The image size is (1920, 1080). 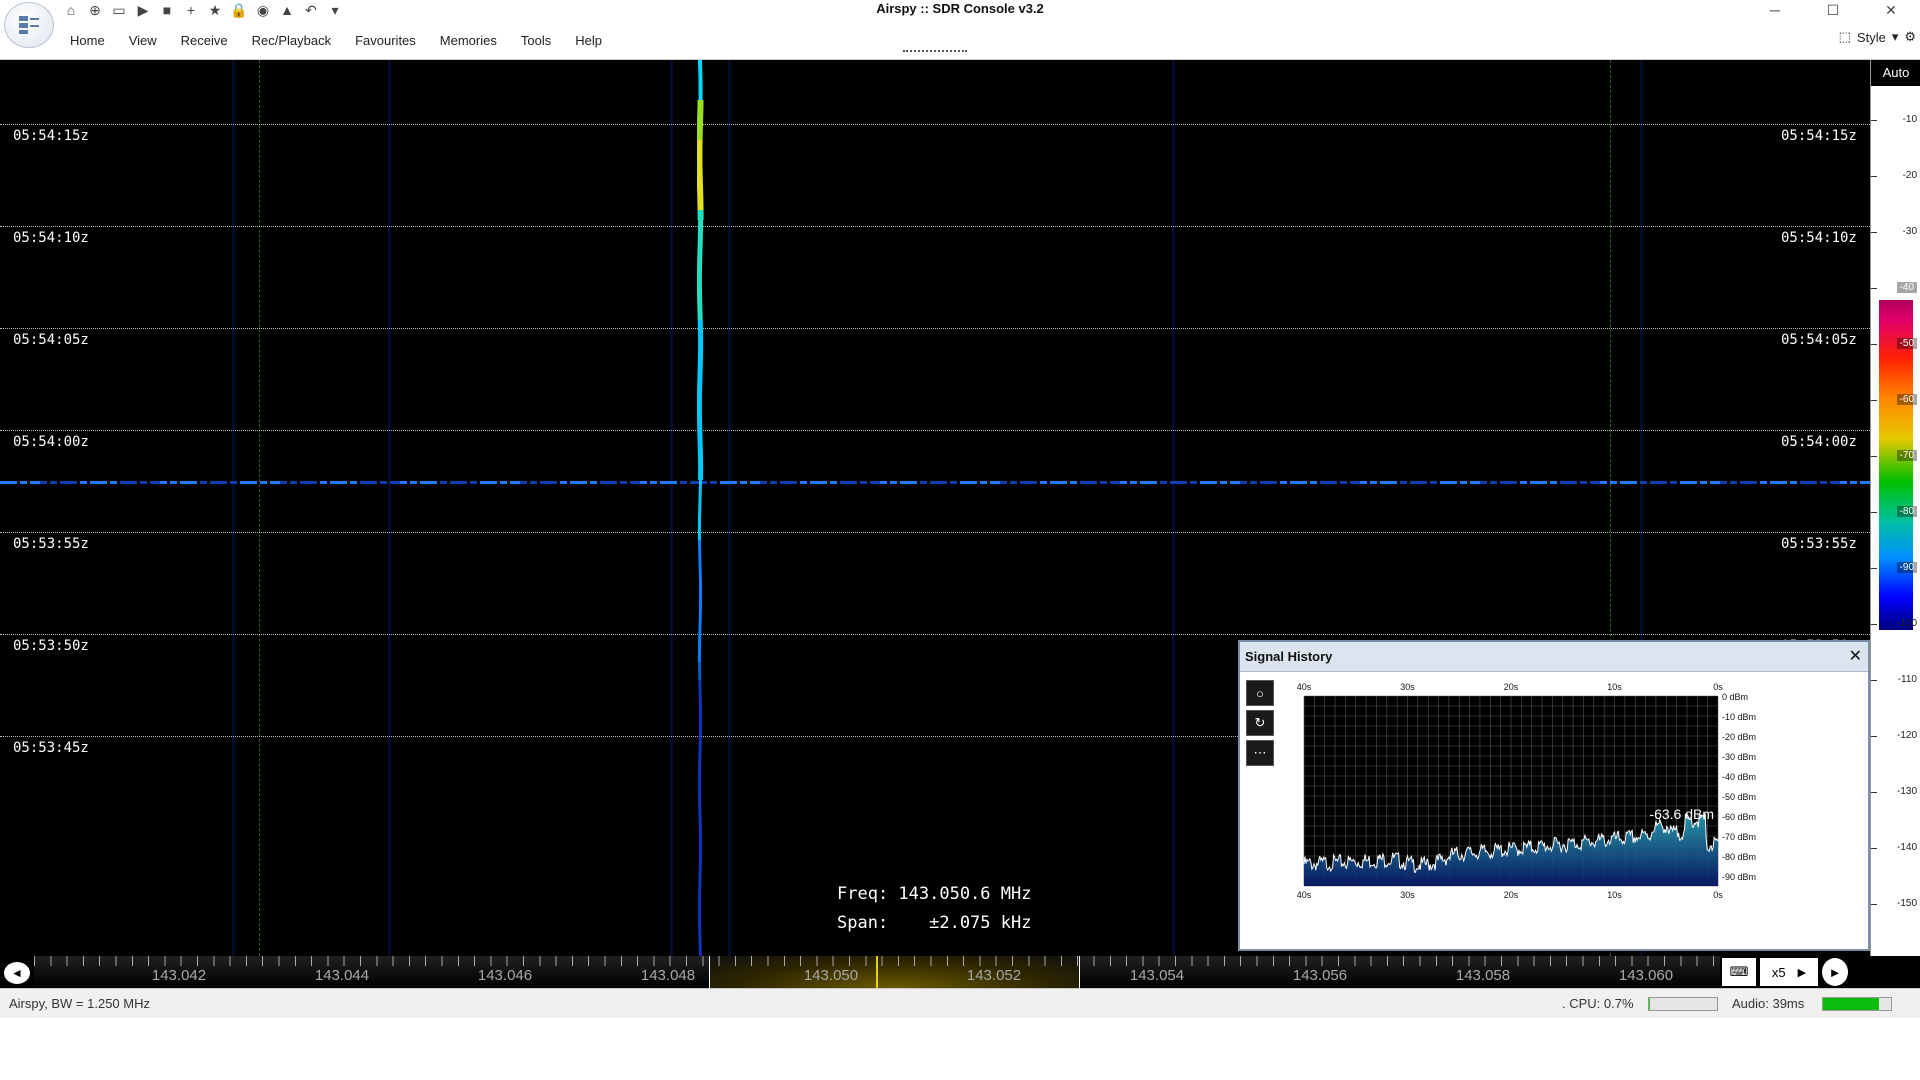 What do you see at coordinates (1598, 1003) in the screenshot?
I see `cpu-label: . CPU: 0.7%` at bounding box center [1598, 1003].